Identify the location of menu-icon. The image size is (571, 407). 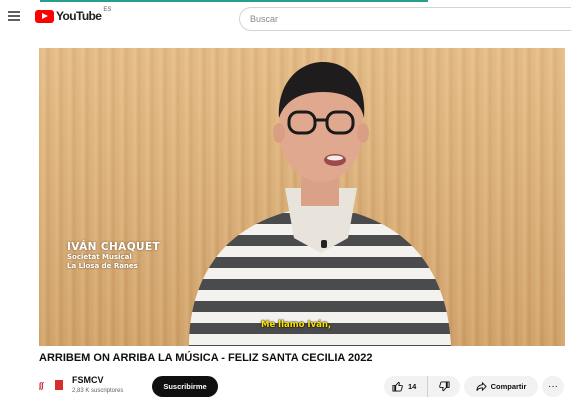
(14, 16).